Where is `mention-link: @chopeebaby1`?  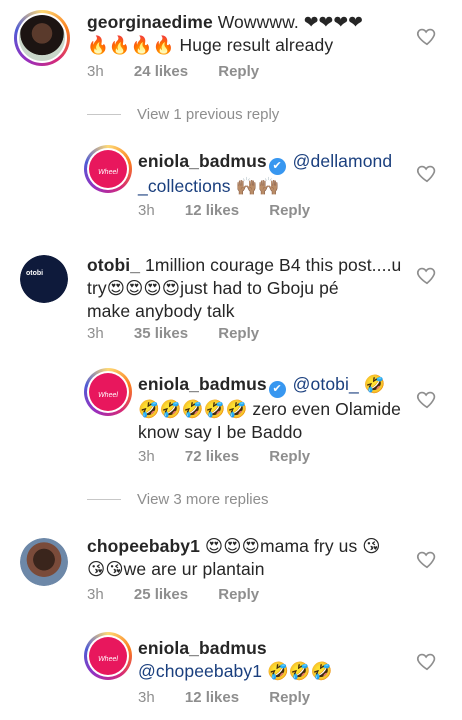 mention-link: @chopeebaby1 is located at coordinates (200, 671).